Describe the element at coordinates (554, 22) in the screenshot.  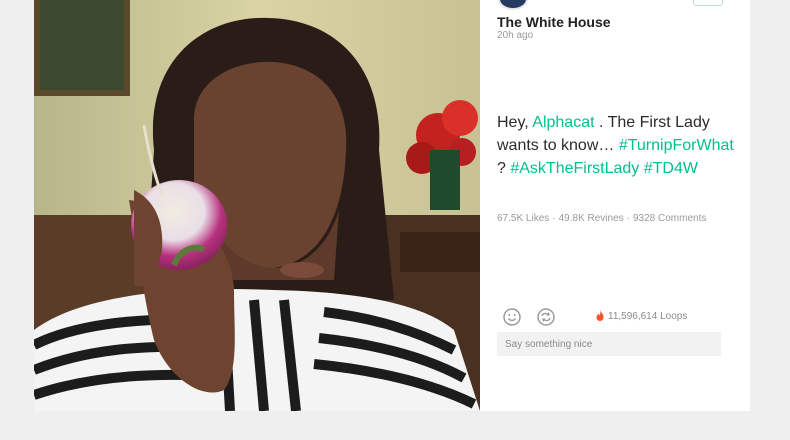
I see `author-name: The White House` at that location.